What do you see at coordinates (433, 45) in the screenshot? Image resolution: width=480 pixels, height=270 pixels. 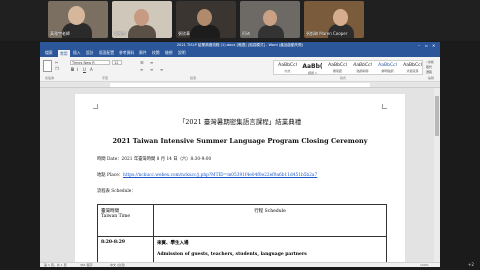 I see `close-icon: ✕` at bounding box center [433, 45].